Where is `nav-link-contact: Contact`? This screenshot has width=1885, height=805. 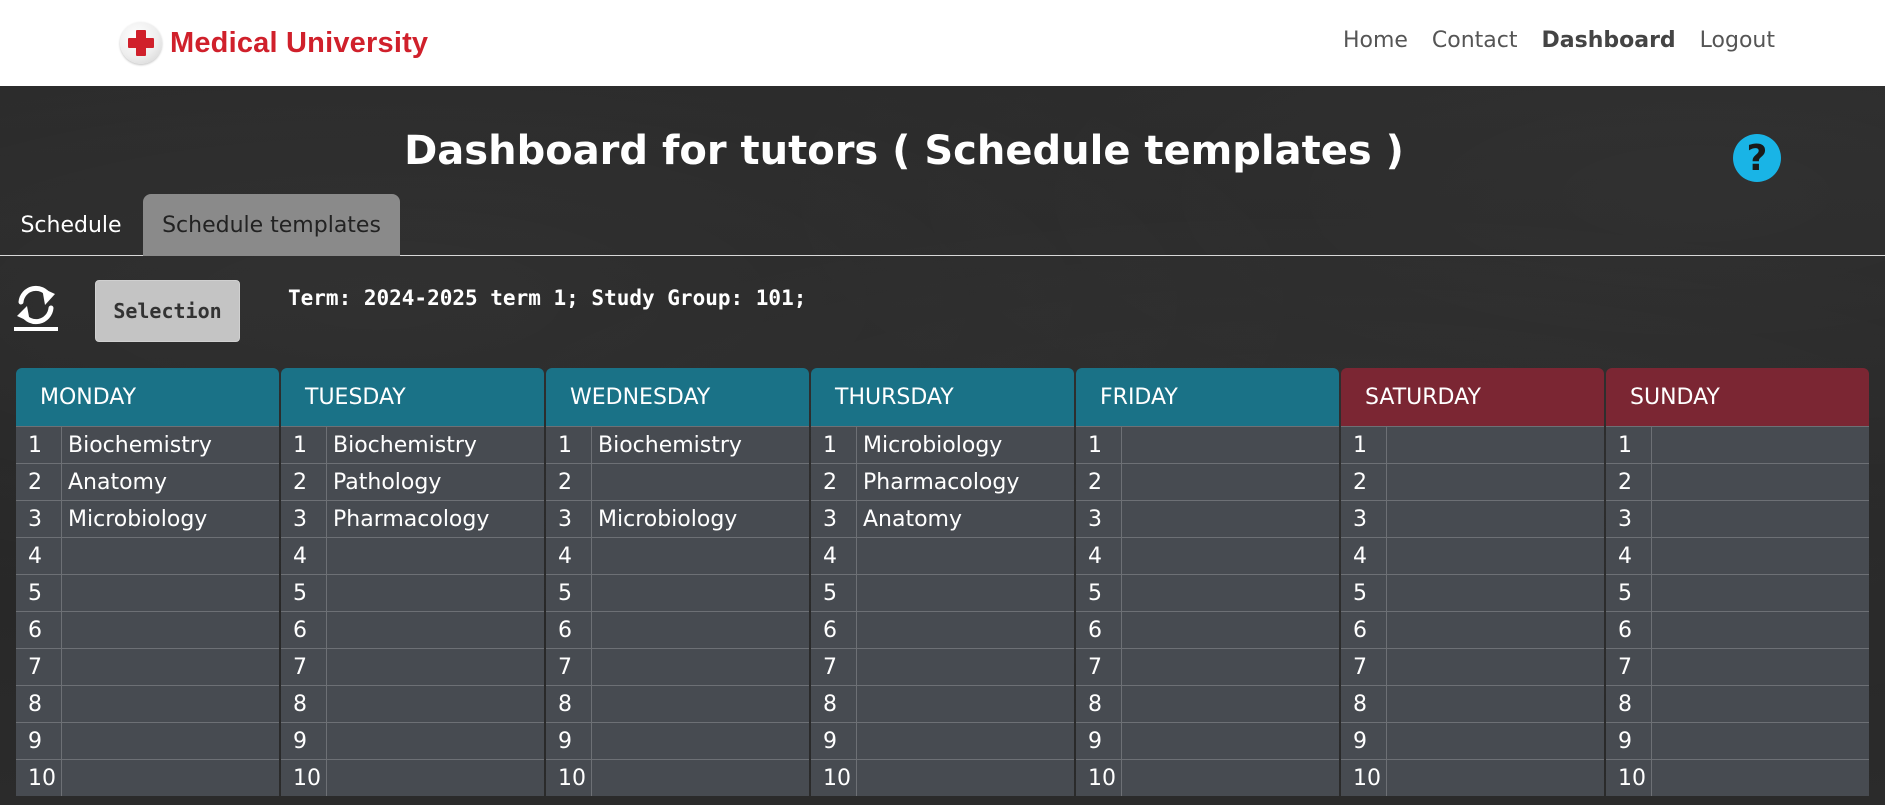
nav-link-contact: Contact is located at coordinates (1475, 40).